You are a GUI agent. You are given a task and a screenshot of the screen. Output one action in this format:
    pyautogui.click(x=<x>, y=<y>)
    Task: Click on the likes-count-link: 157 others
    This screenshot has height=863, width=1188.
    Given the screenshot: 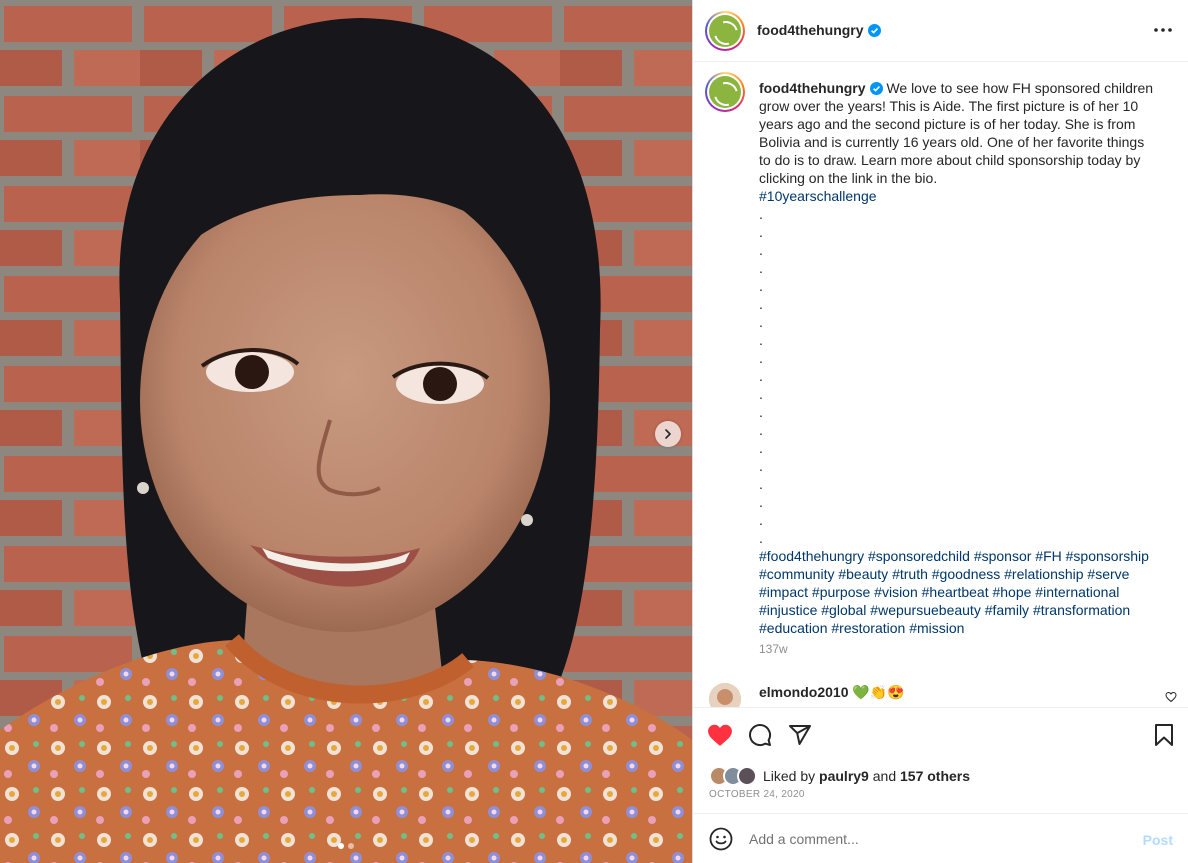 What is the action you would take?
    pyautogui.click(x=935, y=776)
    